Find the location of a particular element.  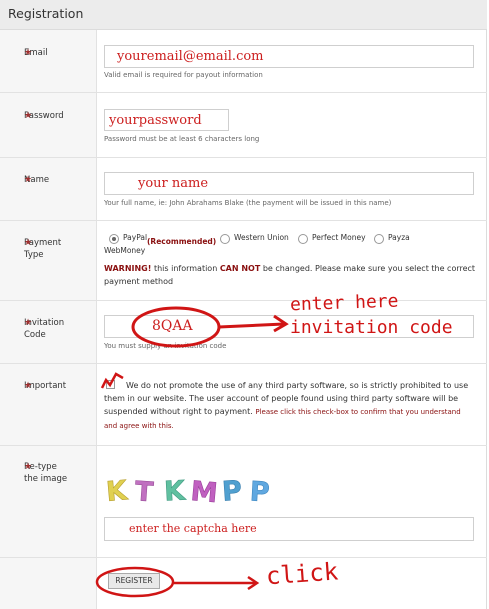

register-button-circle is located at coordinates (135, 582).